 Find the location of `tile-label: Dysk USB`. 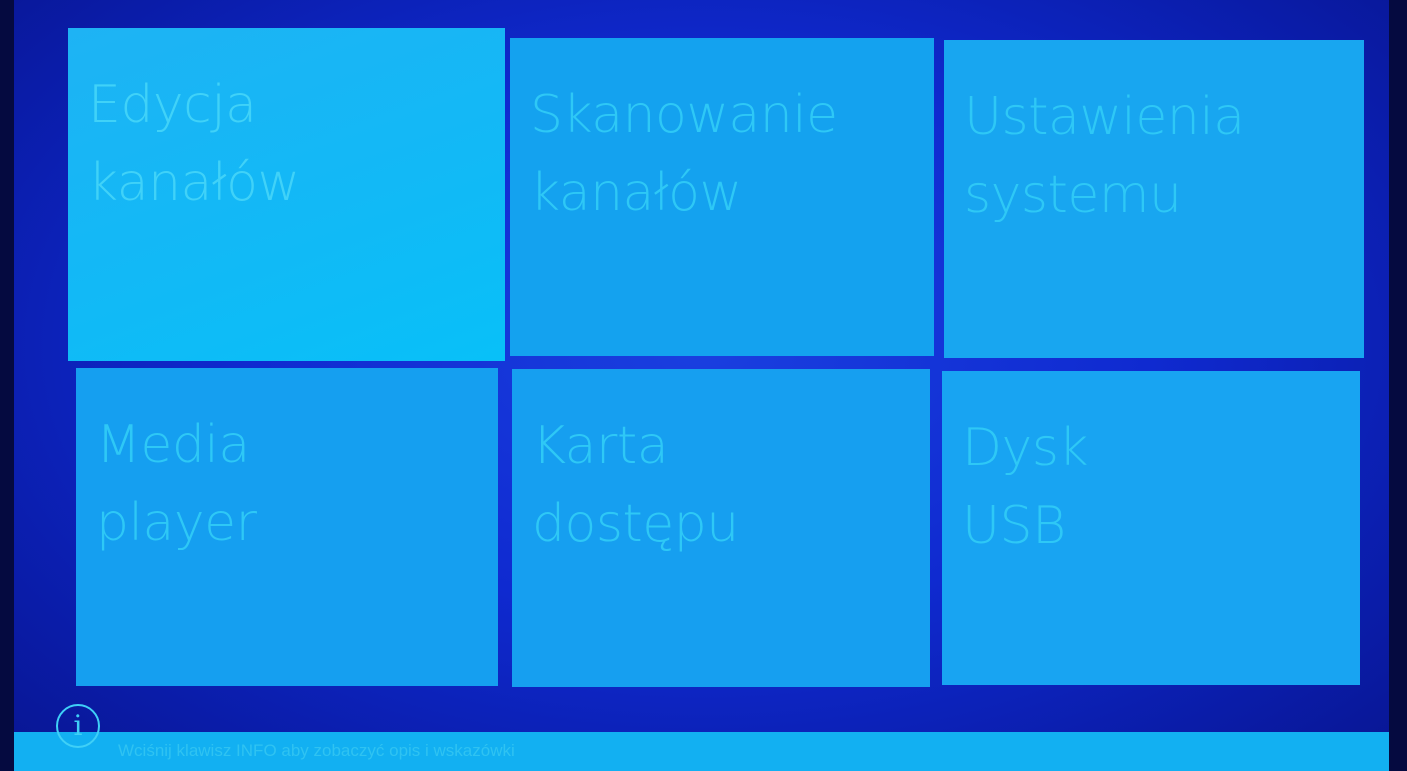

tile-label: Dysk USB is located at coordinates (1025, 487).